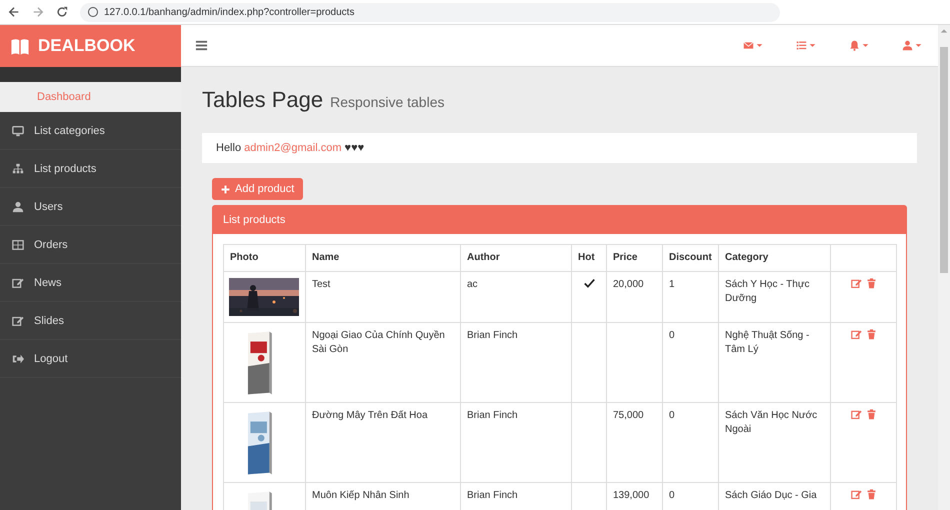 Image resolution: width=950 pixels, height=510 pixels. I want to click on category-name: Sách Văn Học Nước Ngoài, so click(771, 422).